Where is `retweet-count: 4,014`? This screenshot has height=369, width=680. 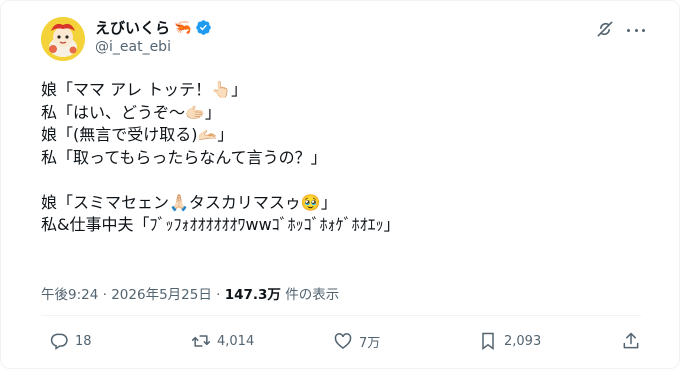
retweet-count: 4,014 is located at coordinates (236, 341).